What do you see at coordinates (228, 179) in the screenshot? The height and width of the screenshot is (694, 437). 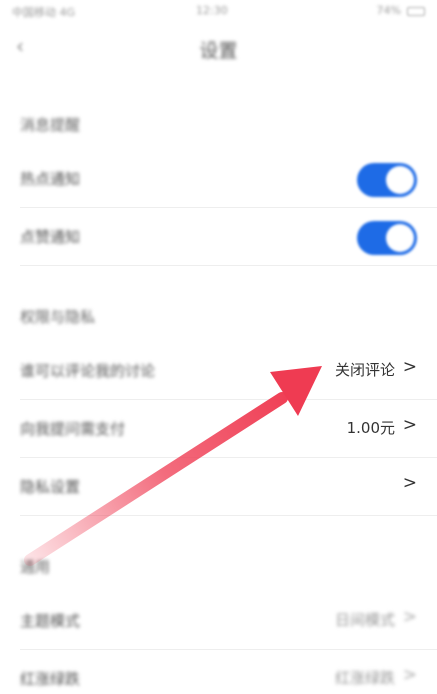 I see `setting-row-hot-notify: 热点通知` at bounding box center [228, 179].